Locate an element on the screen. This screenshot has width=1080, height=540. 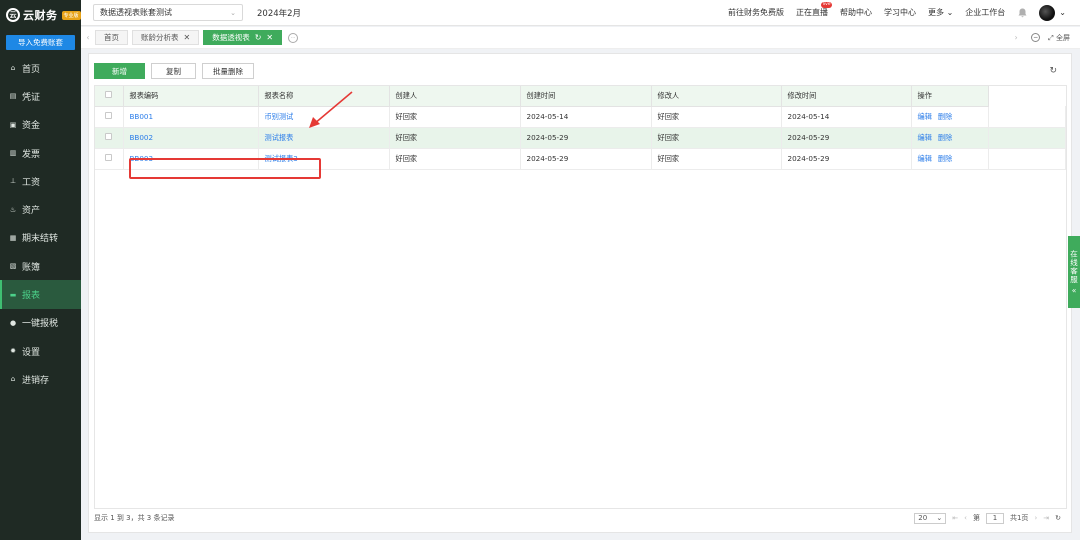
select-all-checkbox is located at coordinates (109, 95).